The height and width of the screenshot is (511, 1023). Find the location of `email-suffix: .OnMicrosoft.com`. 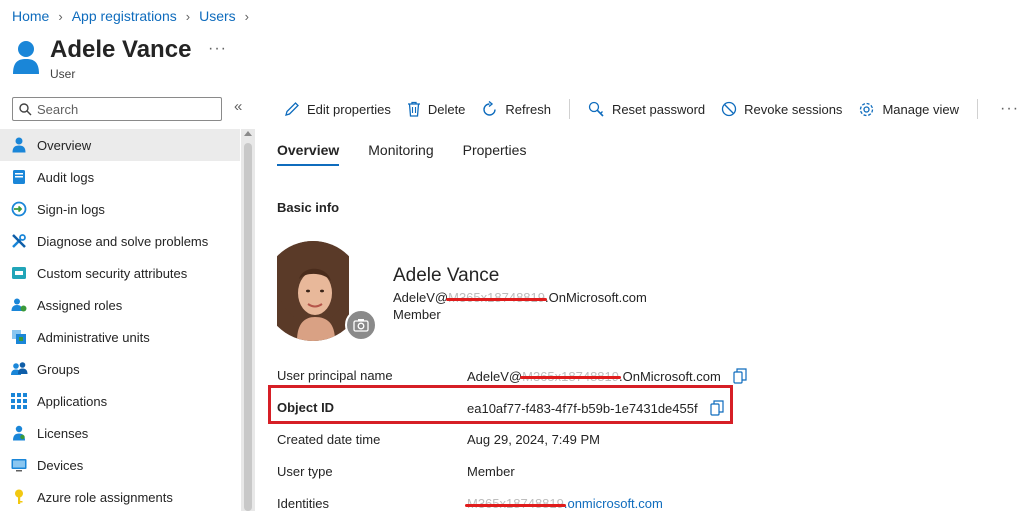

email-suffix: .OnMicrosoft.com is located at coordinates (595, 297).